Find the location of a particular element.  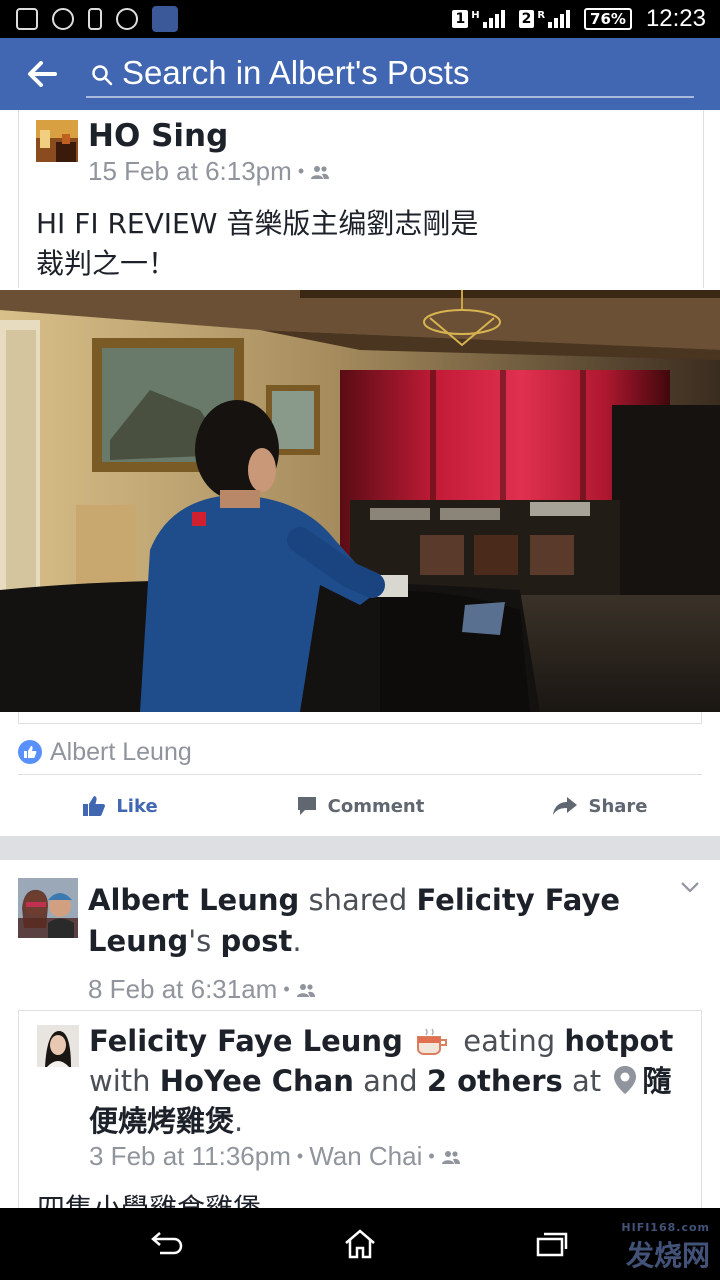

post-meta: 15 Feb at 6:13pm • is located at coordinates (209, 171).